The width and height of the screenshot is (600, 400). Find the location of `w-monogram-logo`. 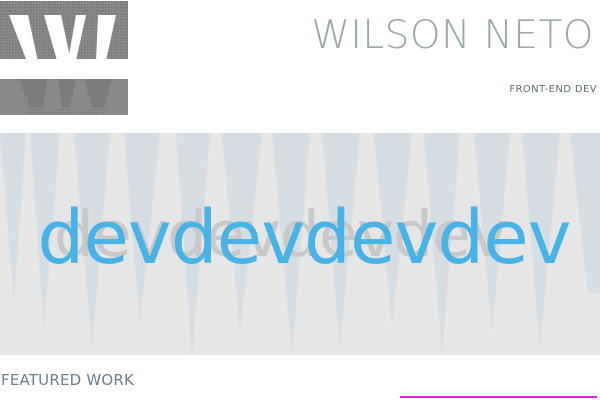

w-monogram-logo is located at coordinates (64, 58).